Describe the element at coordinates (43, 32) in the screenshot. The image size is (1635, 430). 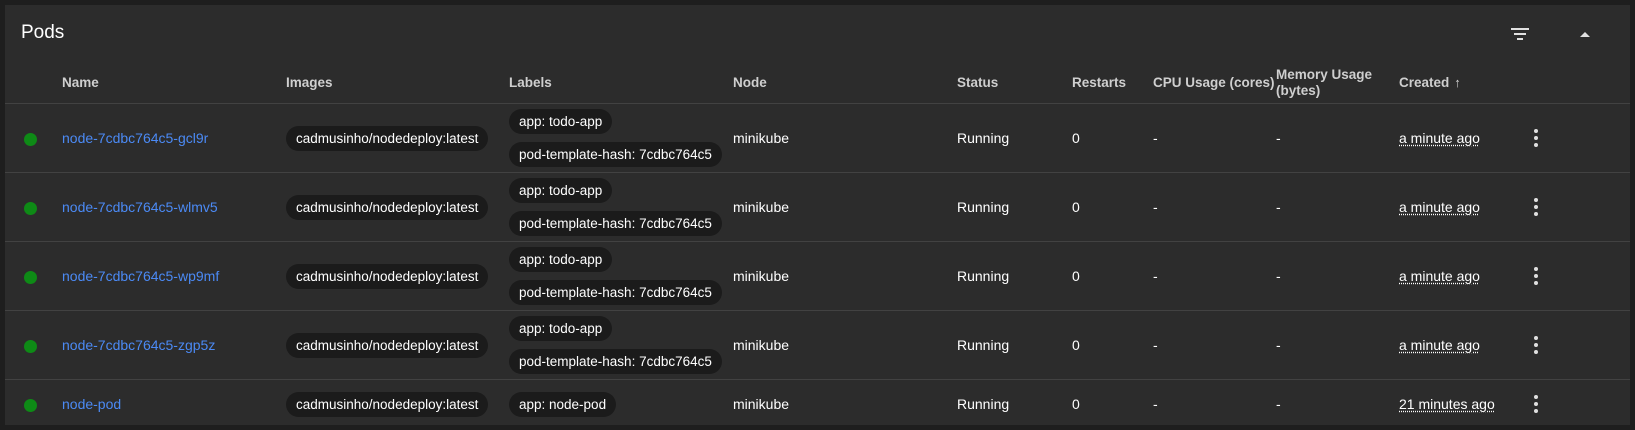
I see `card-title: Pods` at that location.